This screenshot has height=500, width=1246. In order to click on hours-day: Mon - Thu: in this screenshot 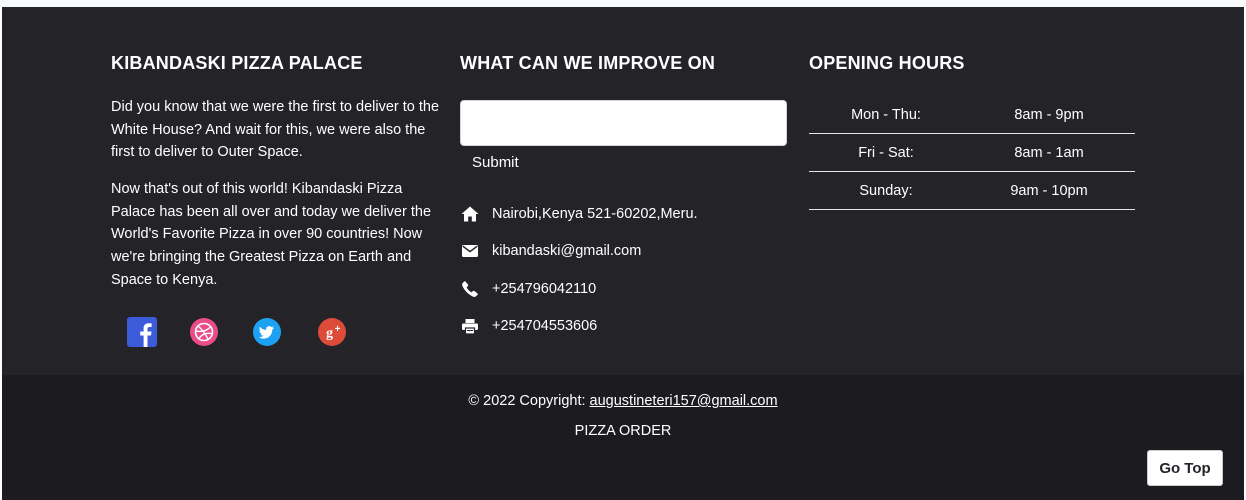, I will do `click(886, 114)`.